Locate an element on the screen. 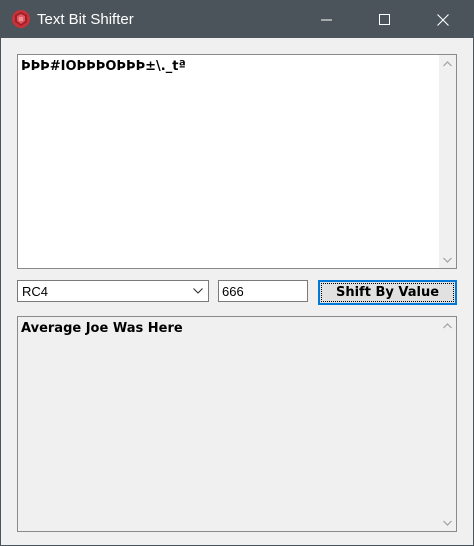 Image resolution: width=474 pixels, height=546 pixels. maximize-button is located at coordinates (385, 19).